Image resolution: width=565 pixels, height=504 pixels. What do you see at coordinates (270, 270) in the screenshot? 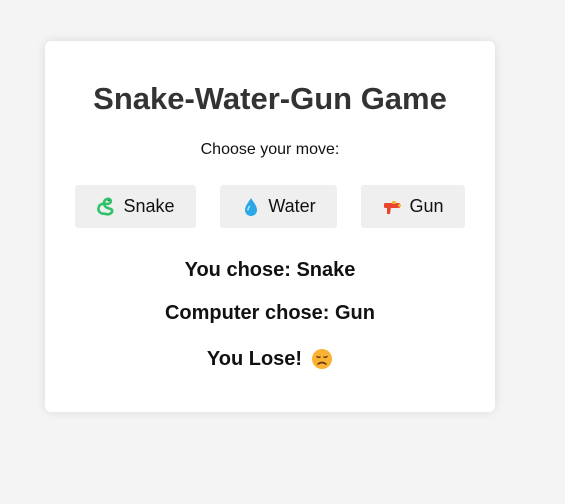
I see `user-choice-text: You chose: Snake` at bounding box center [270, 270].